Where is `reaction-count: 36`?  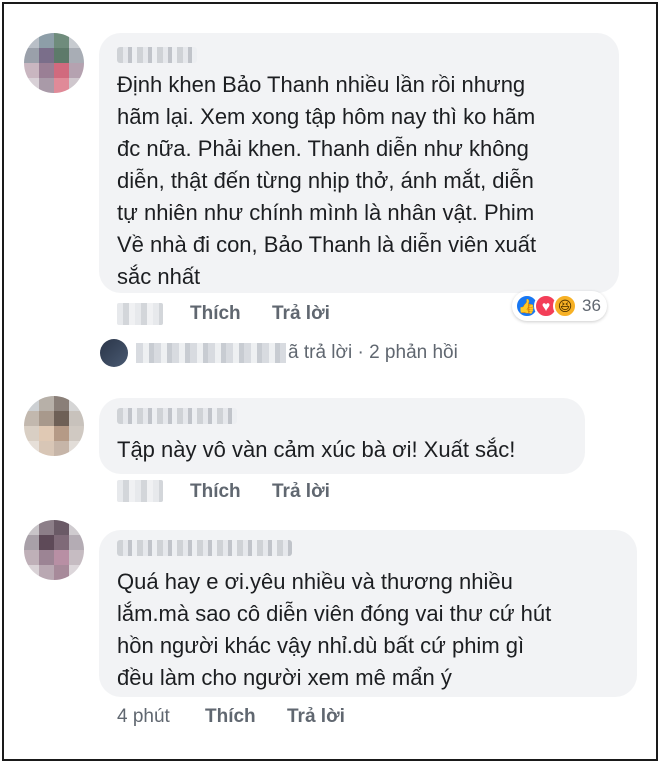
reaction-count: 36 is located at coordinates (591, 305).